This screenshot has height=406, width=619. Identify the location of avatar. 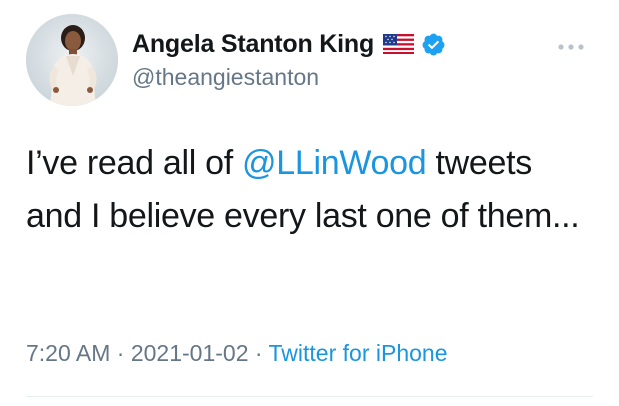
(72, 60).